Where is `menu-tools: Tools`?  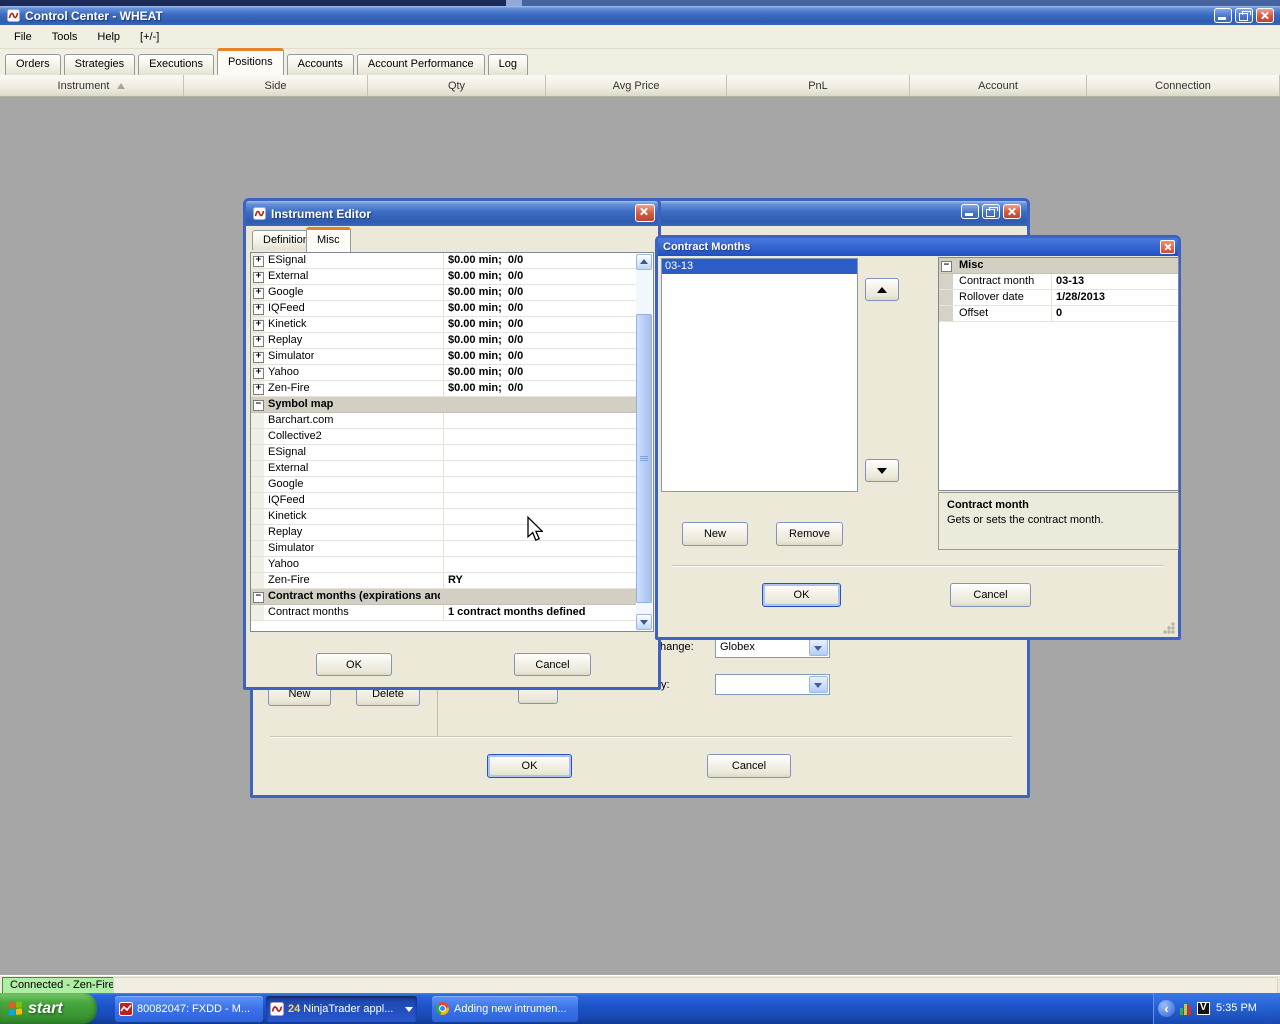
menu-tools: Tools is located at coordinates (65, 37).